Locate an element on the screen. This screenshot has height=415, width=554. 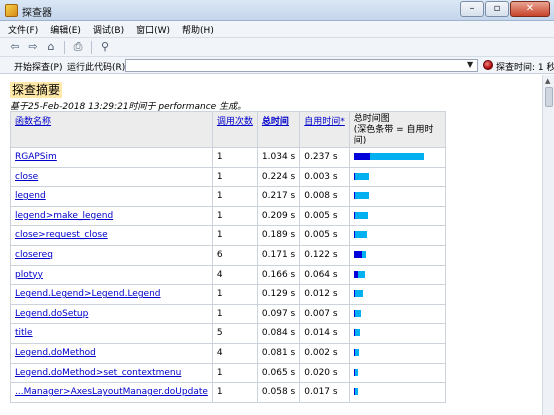
app-icon is located at coordinates (11, 10).